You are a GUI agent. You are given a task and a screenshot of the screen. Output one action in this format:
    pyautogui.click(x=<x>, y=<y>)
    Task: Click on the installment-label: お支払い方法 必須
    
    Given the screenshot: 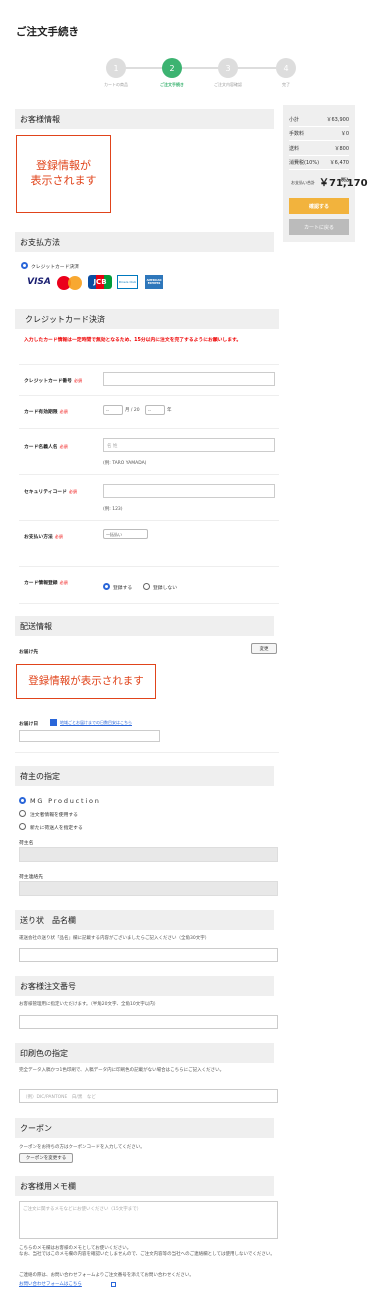 What is the action you would take?
    pyautogui.click(x=43, y=537)
    